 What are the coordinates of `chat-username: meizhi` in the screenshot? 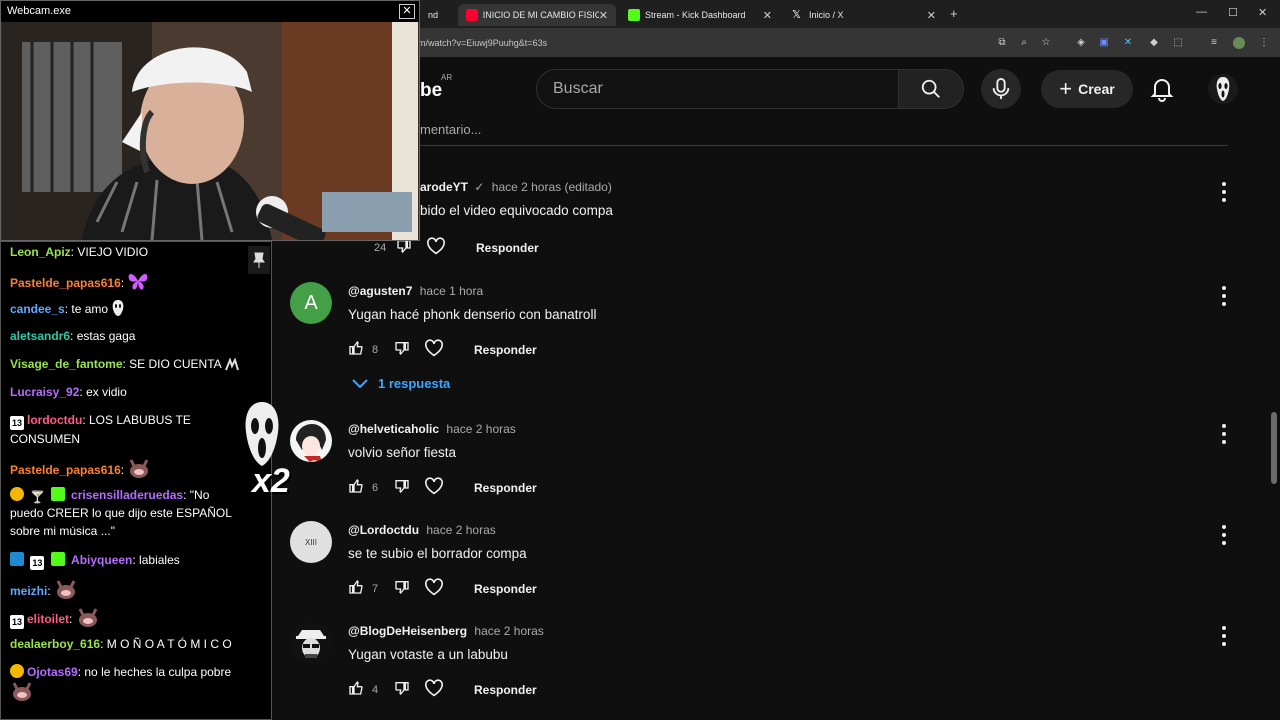 It's located at (28, 591).